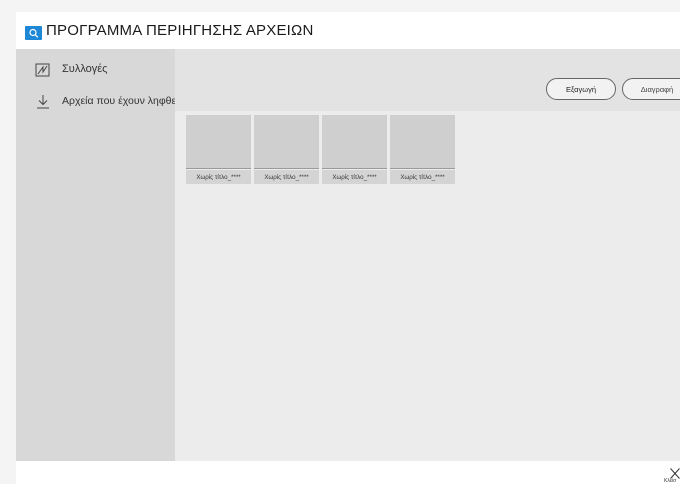 Image resolution: width=680 pixels, height=484 pixels. Describe the element at coordinates (670, 481) in the screenshot. I see `close-label: Κλείσ` at that location.